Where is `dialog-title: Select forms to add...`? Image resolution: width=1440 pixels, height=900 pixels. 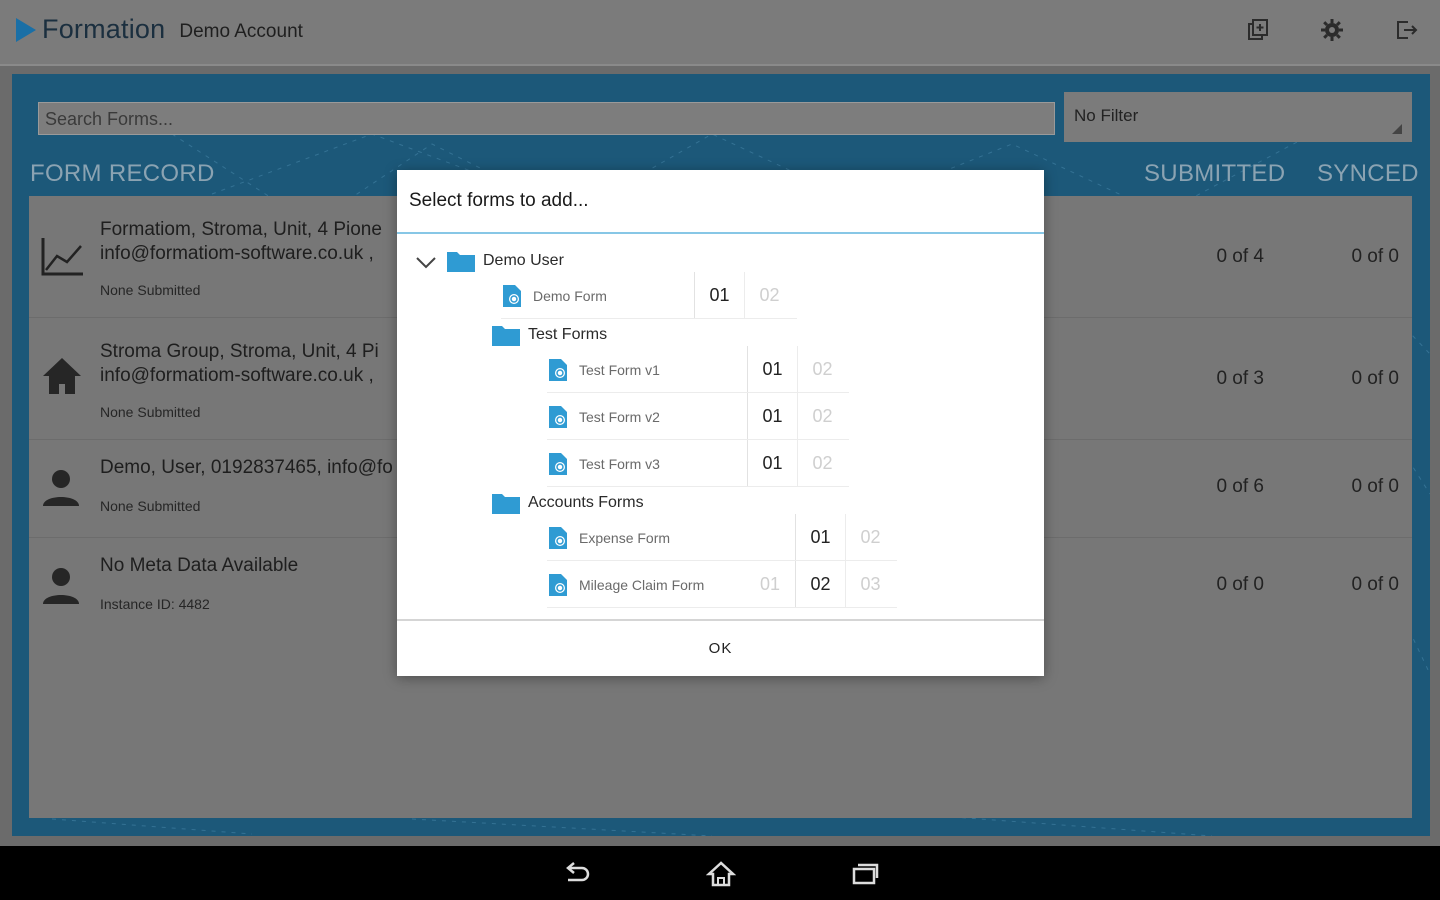 dialog-title: Select forms to add... is located at coordinates (499, 200).